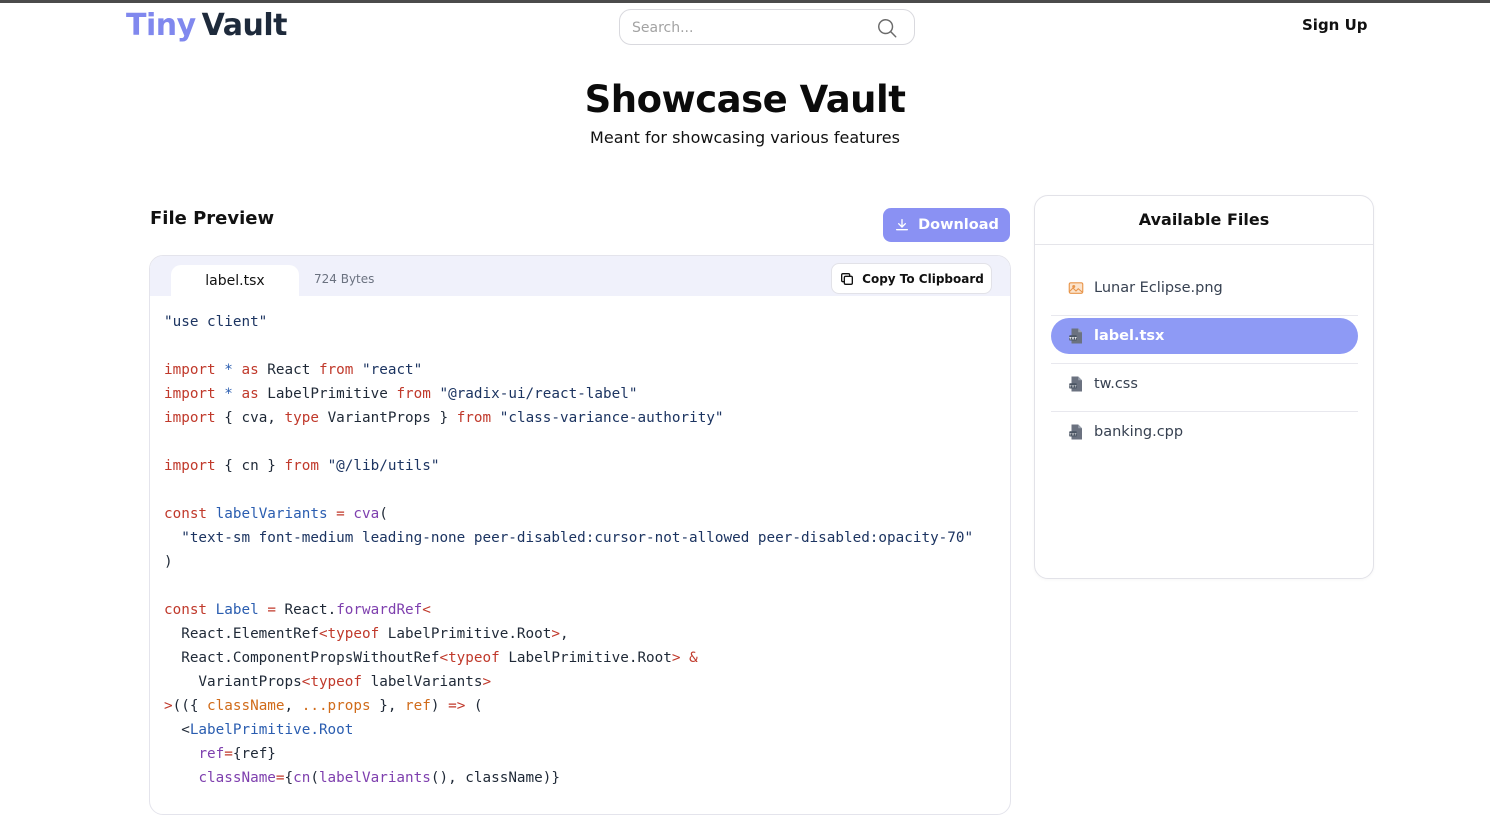 The height and width of the screenshot is (815, 1490). I want to click on logo-tiny: Tiny, so click(161, 25).